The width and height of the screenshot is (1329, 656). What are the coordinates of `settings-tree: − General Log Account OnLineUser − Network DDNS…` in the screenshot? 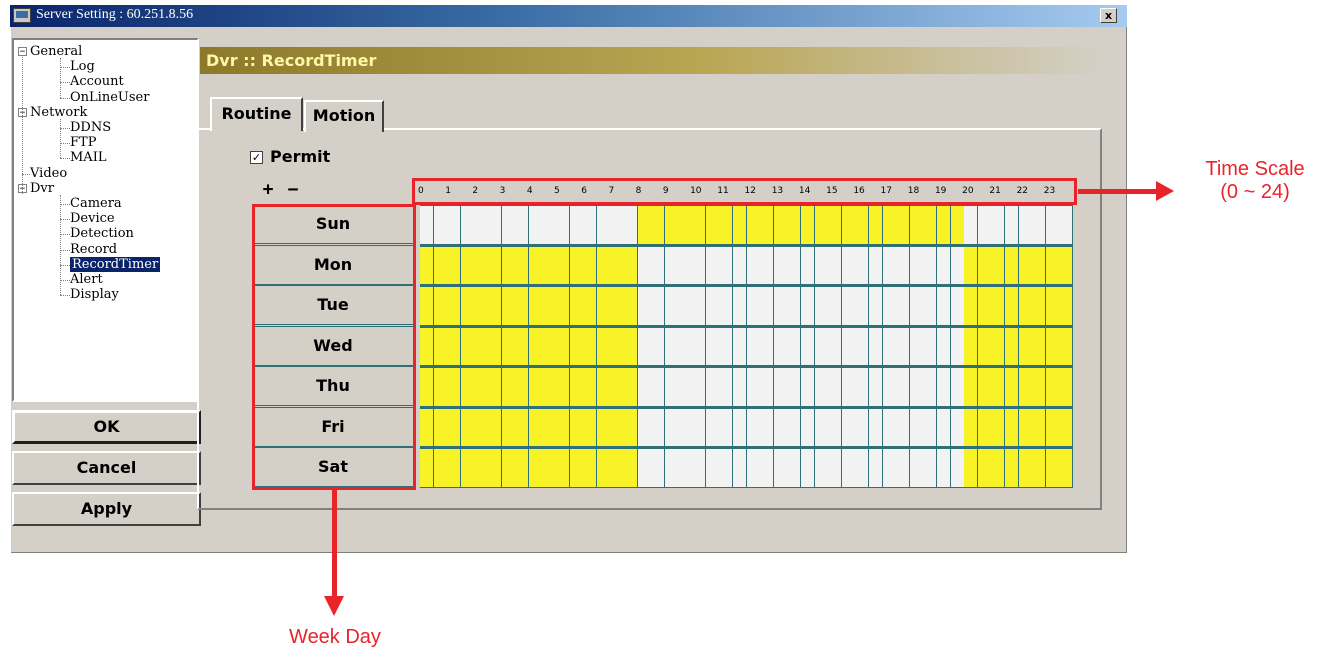 It's located at (105, 220).